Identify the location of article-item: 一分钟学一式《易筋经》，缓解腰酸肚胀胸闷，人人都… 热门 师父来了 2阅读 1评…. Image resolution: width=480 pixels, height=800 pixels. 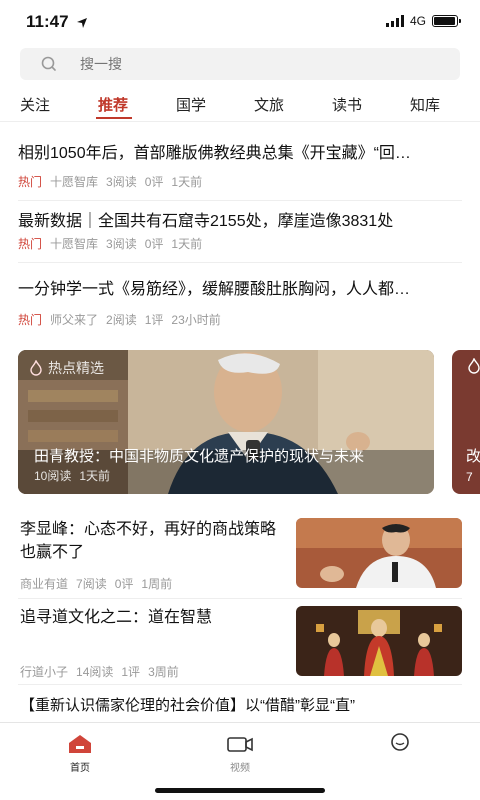
(240, 303).